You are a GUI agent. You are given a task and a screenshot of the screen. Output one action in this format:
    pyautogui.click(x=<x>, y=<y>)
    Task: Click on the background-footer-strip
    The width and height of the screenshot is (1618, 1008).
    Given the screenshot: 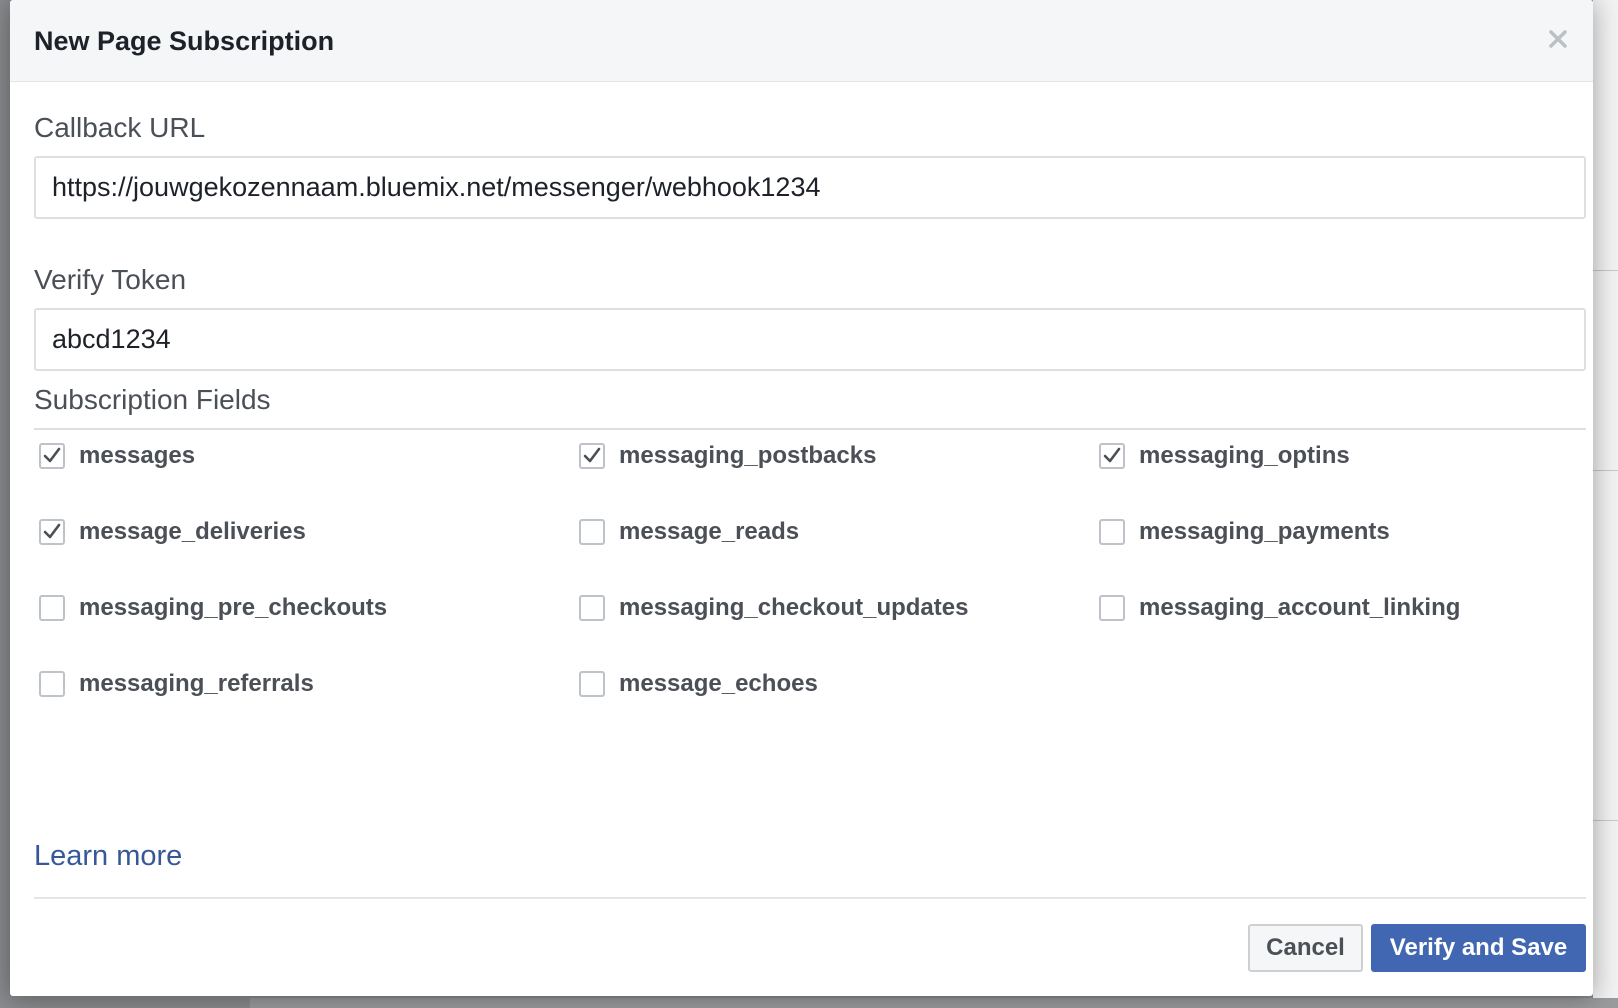 What is the action you would take?
    pyautogui.click(x=934, y=1003)
    